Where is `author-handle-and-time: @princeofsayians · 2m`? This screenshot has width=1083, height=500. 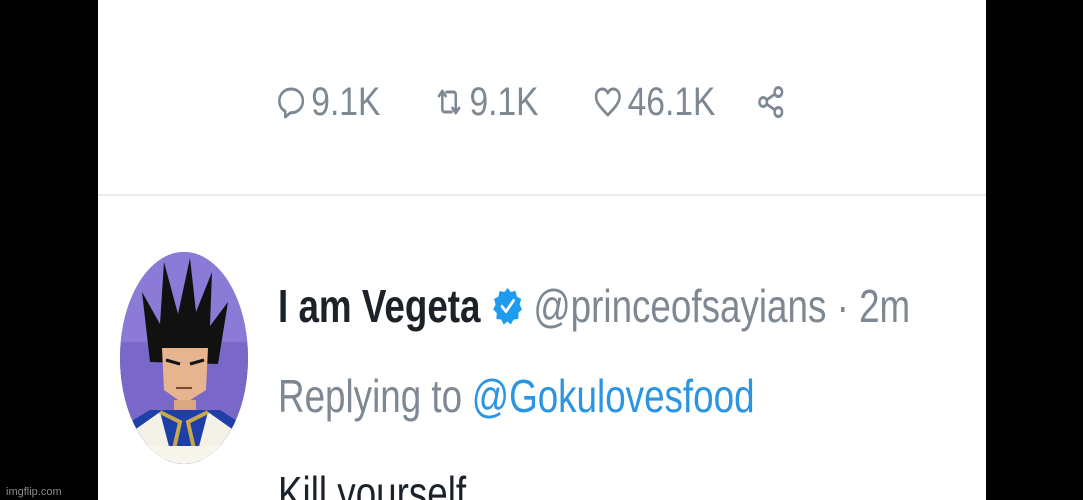 author-handle-and-time: @princeofsayians · 2m is located at coordinates (721, 306).